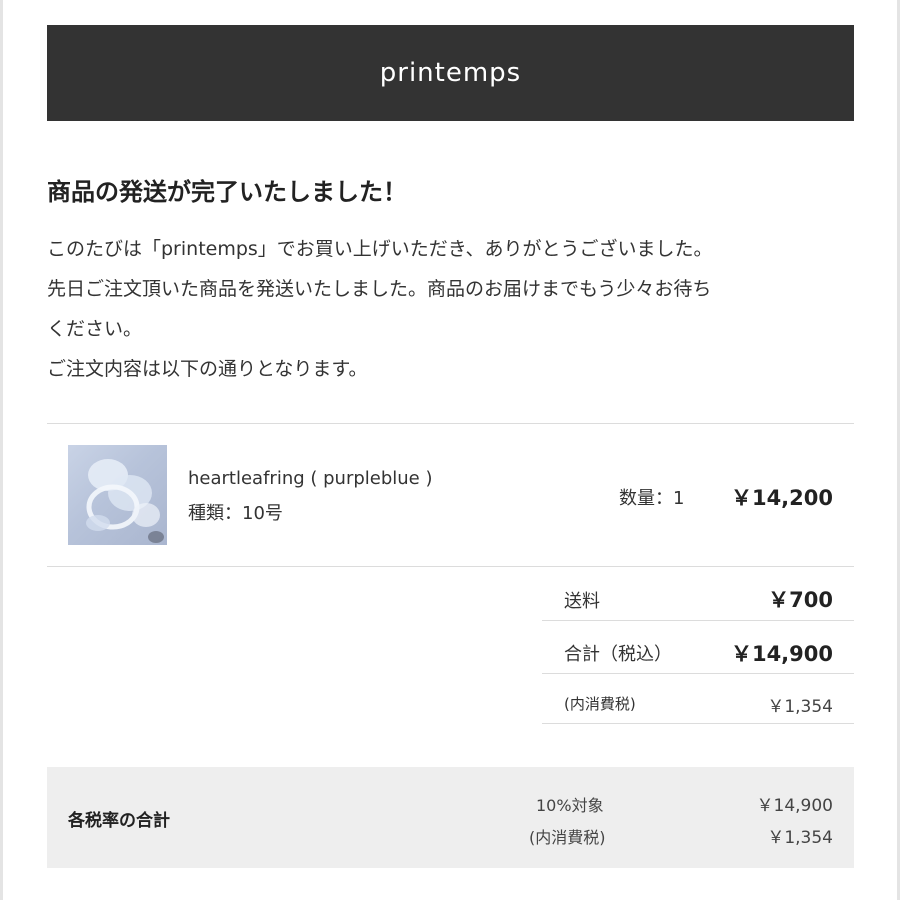 The height and width of the screenshot is (900, 900). Describe the element at coordinates (600, 704) in the screenshot. I see `included-tax-label: (内消費税)` at that location.